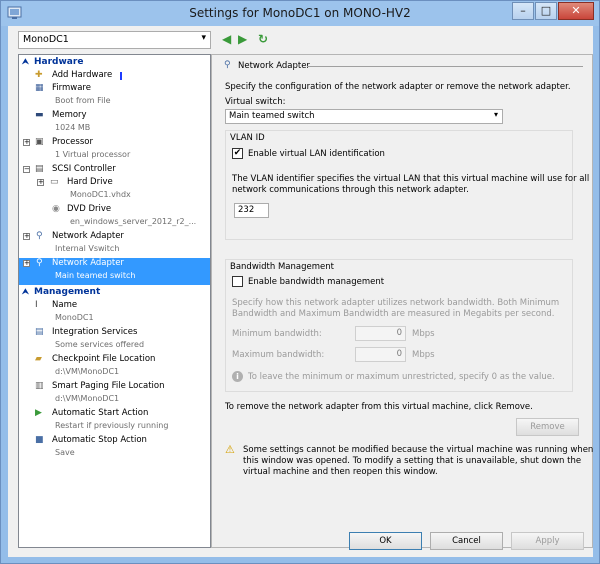 Image resolution: width=600 pixels, height=564 pixels. What do you see at coordinates (100, 344) in the screenshot?
I see `sidebar-item-sub: Some services offered` at bounding box center [100, 344].